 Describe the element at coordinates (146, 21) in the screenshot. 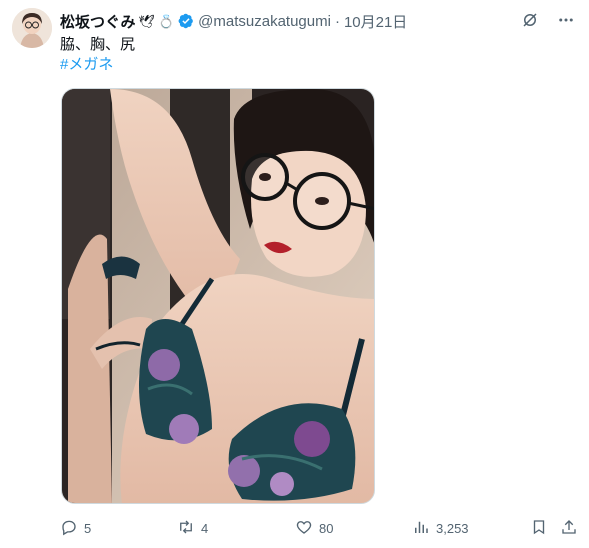

I see `dove-emoji: 🕊` at that location.